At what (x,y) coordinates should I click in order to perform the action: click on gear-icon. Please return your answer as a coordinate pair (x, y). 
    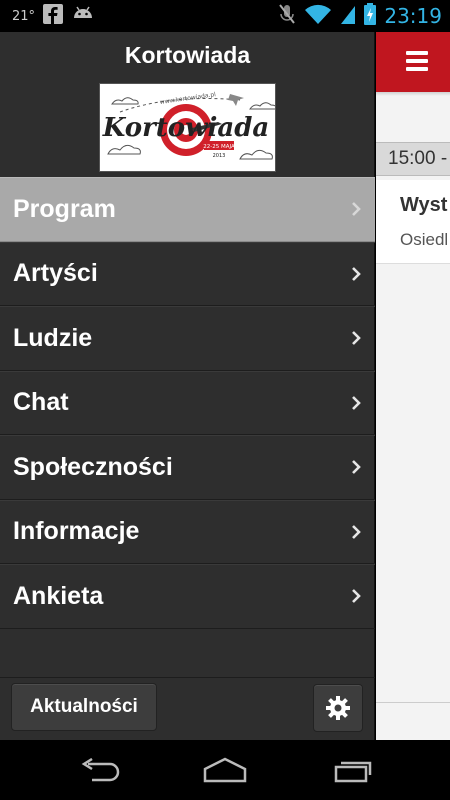
    Looking at the image, I should click on (338, 708).